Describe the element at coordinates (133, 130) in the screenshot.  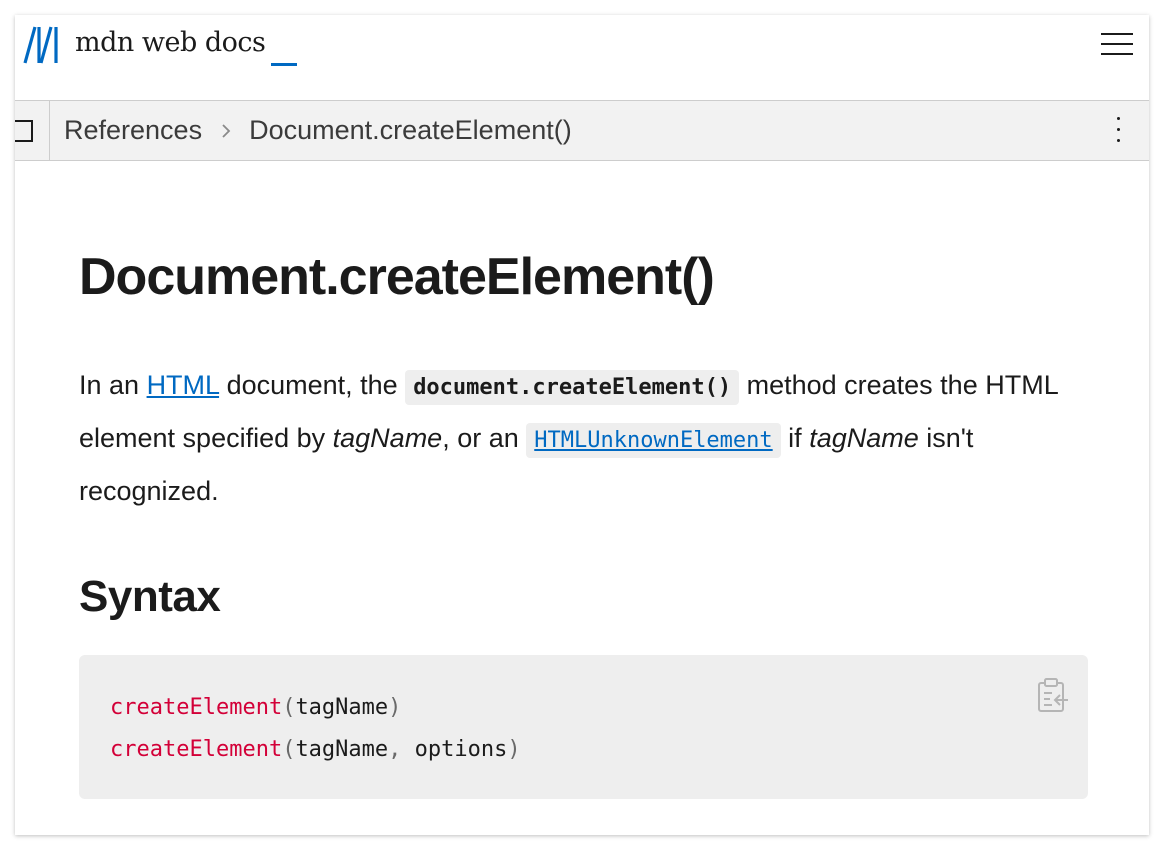
I see `breadcrumb-item-references: References` at that location.